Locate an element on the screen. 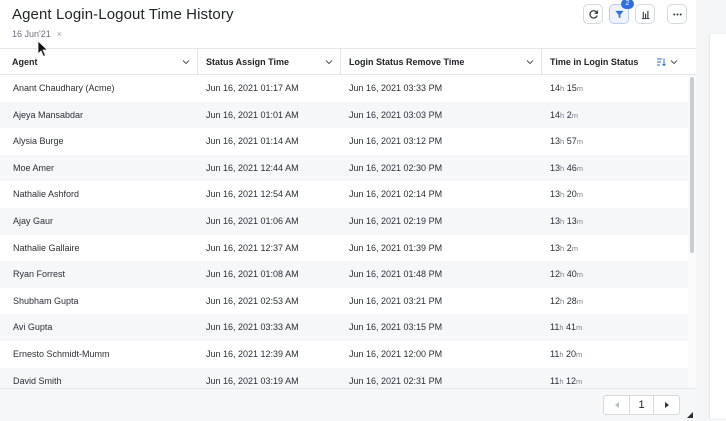  time-in-login-status: 13h 46m is located at coordinates (566, 169).